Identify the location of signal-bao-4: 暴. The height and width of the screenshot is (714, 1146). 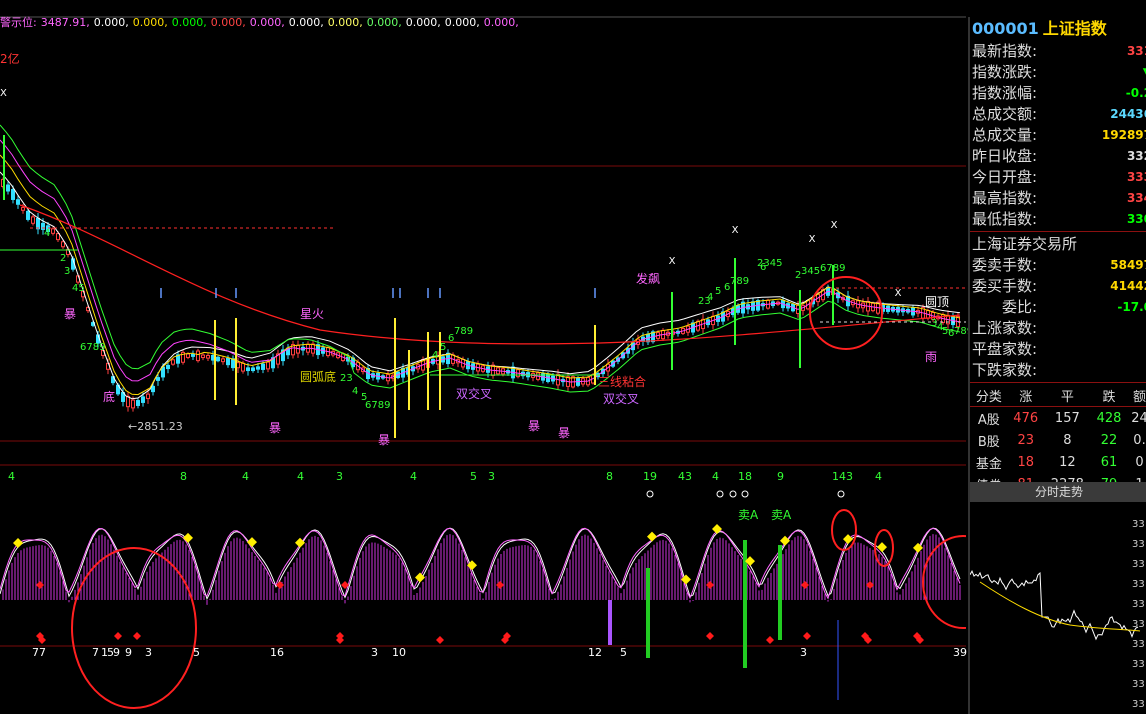
(534, 426).